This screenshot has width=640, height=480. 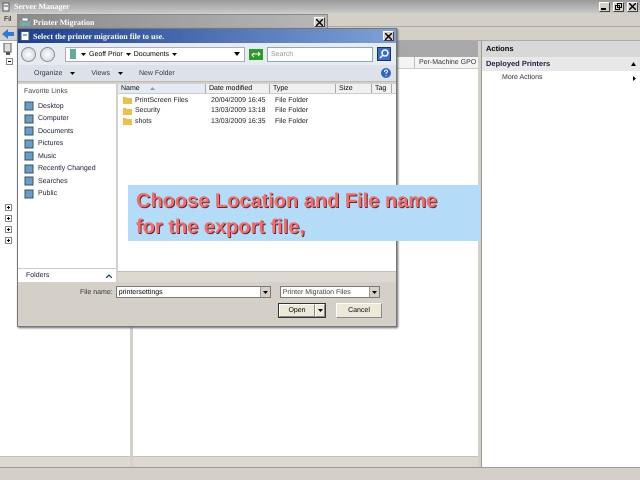 What do you see at coordinates (8, 33) in the screenshot?
I see `back-arrow-icon` at bounding box center [8, 33].